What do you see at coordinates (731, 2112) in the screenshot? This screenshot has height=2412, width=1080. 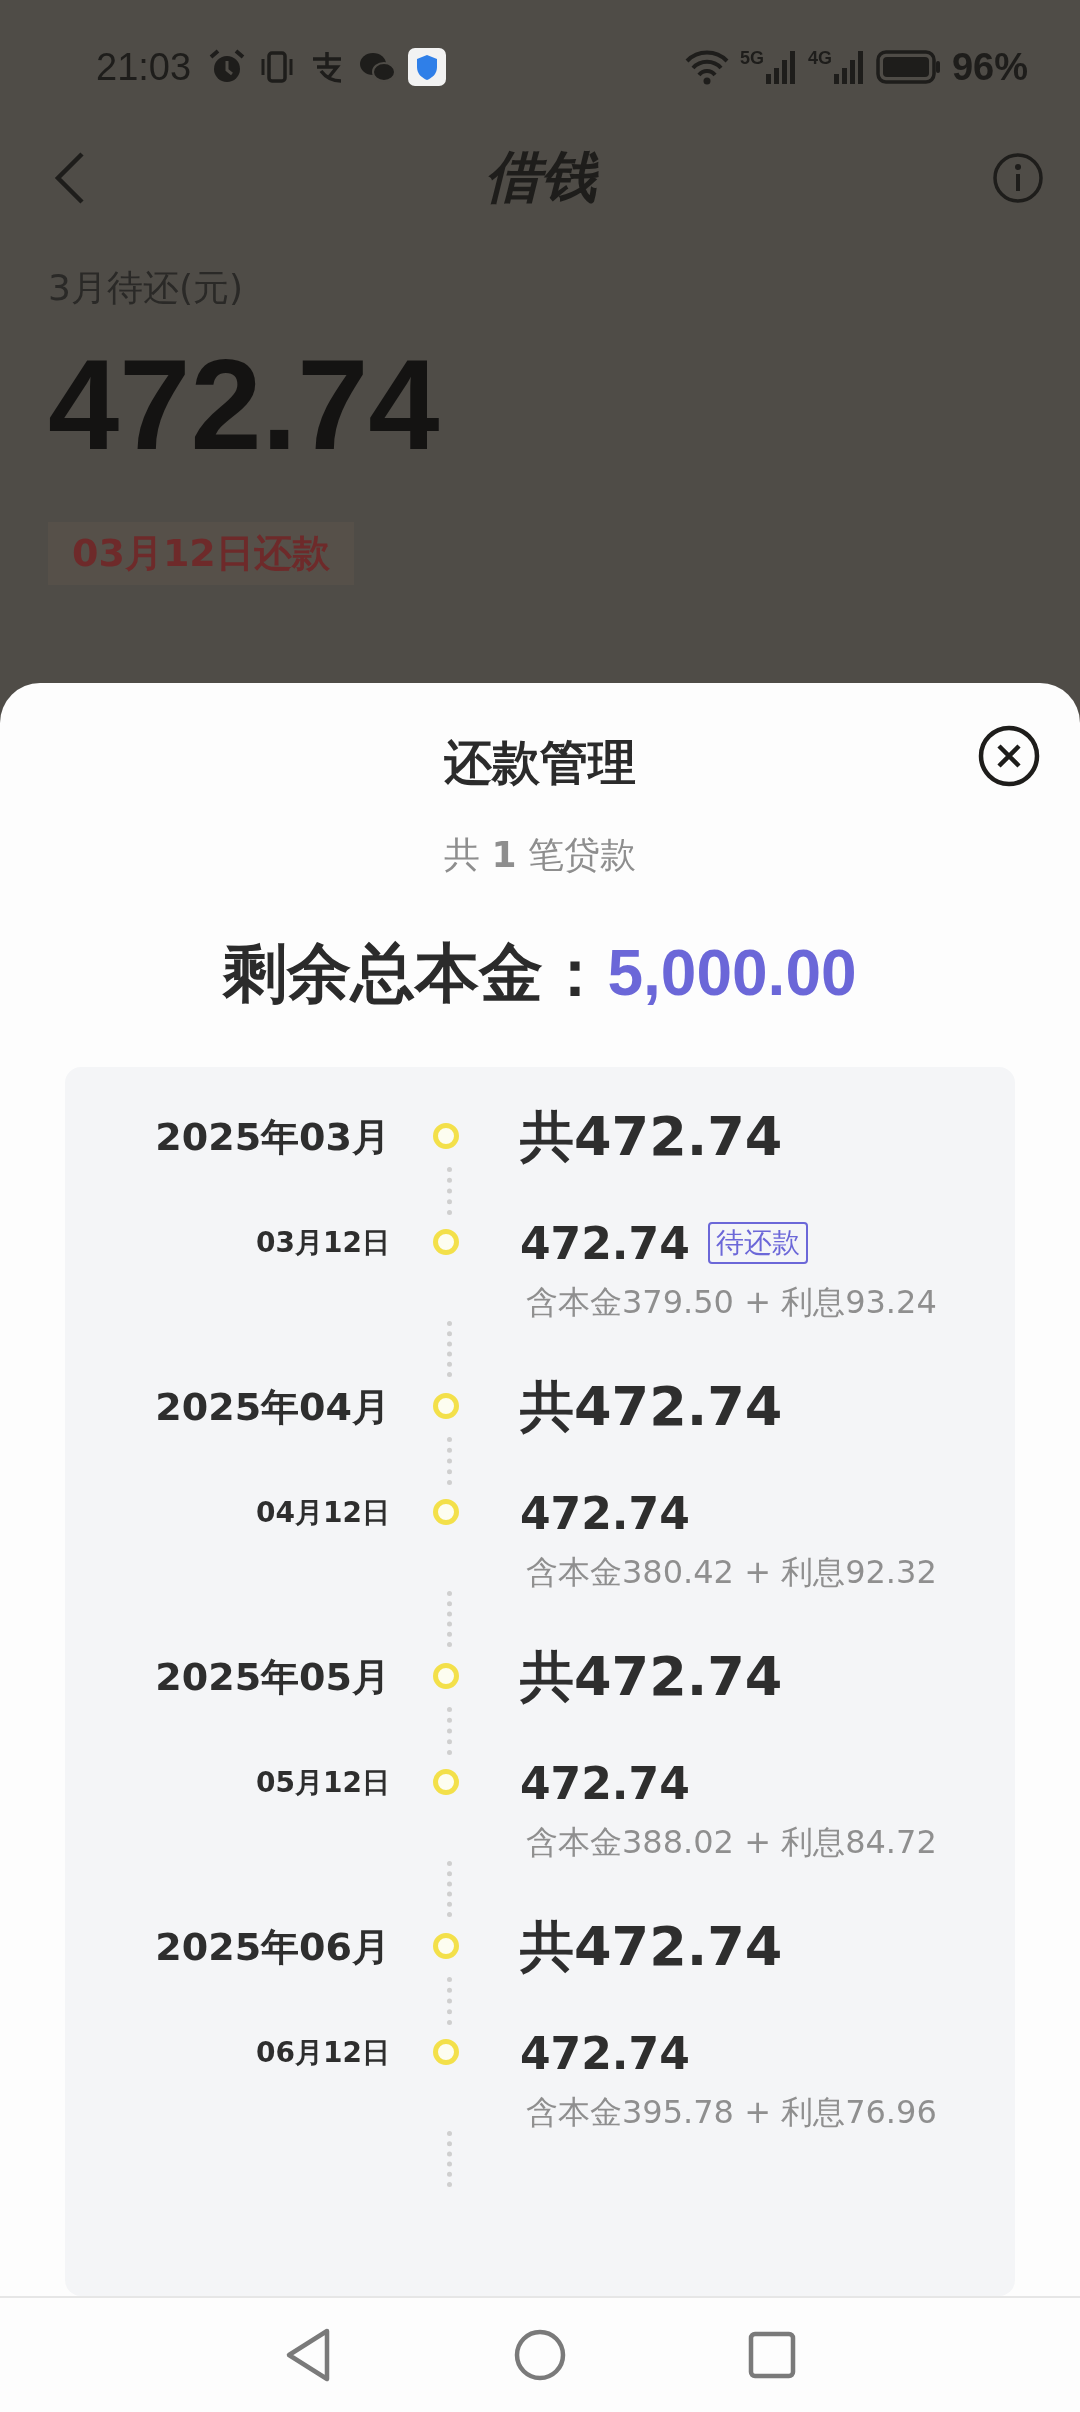 I see `payment-breakdown: 含本金395.78 + 利息76.96` at bounding box center [731, 2112].